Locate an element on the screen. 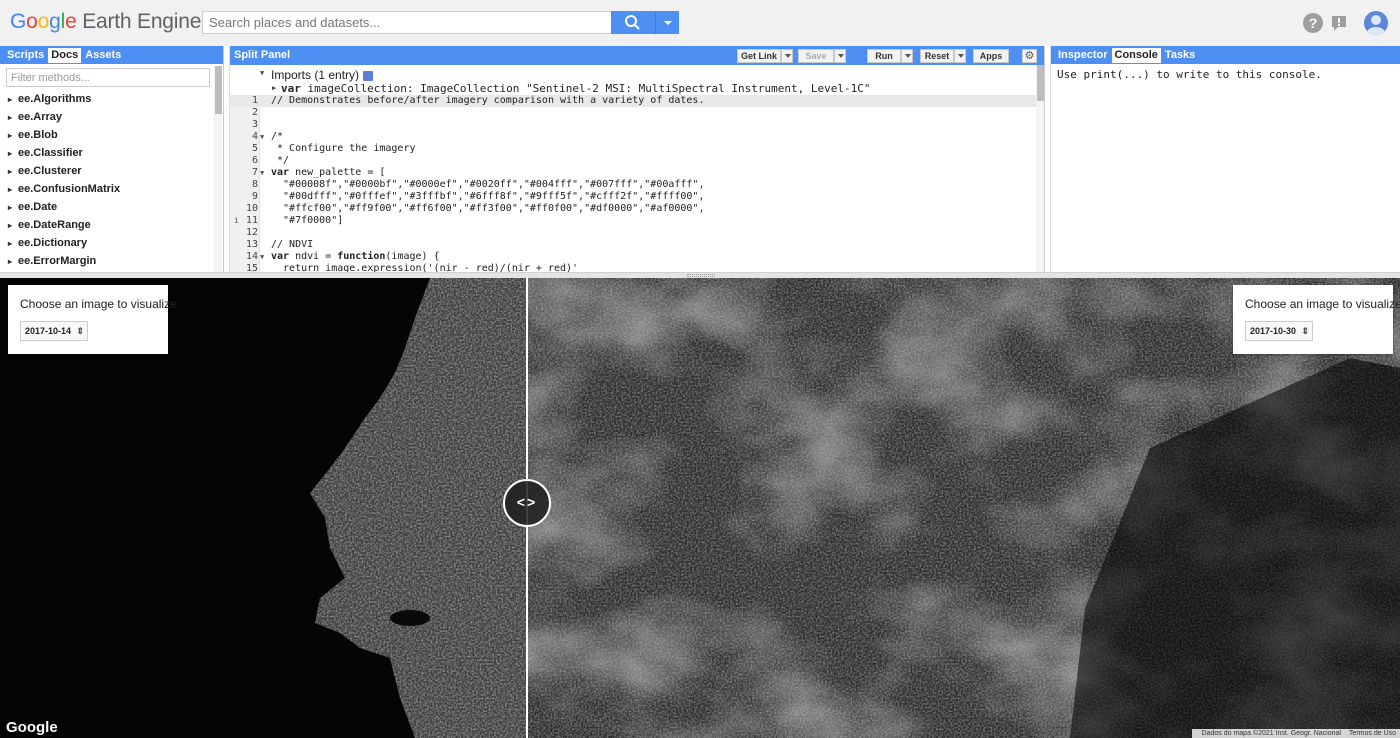 This screenshot has width=1400, height=738. get-link-button: Get Link is located at coordinates (759, 56).